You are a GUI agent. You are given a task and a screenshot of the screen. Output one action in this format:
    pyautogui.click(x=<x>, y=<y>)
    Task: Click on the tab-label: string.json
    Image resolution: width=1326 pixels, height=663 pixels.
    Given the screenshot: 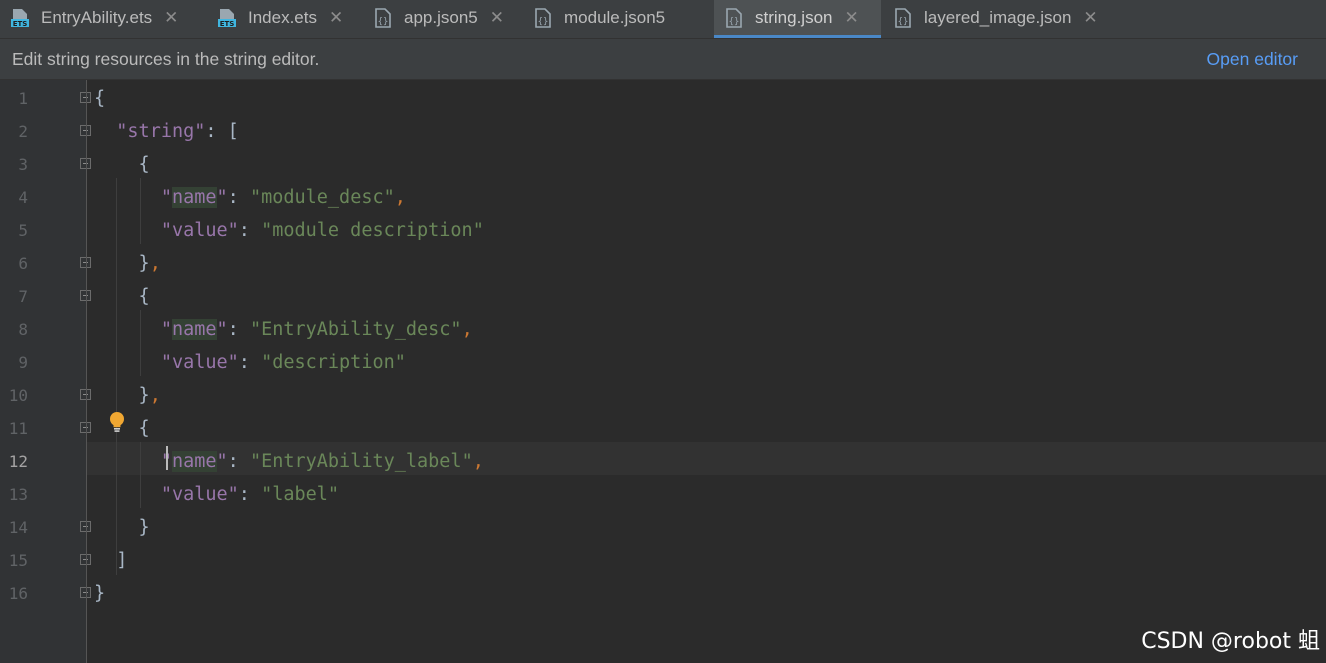 What is the action you would take?
    pyautogui.click(x=794, y=17)
    